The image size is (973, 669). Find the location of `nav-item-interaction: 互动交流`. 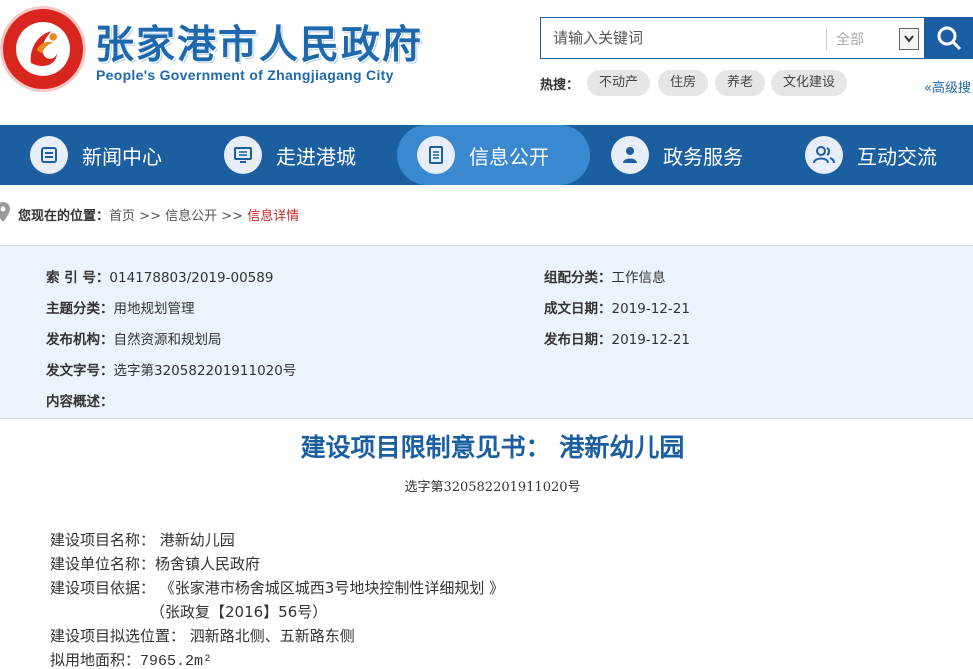

nav-item-interaction: 互动交流 is located at coordinates (871, 155).